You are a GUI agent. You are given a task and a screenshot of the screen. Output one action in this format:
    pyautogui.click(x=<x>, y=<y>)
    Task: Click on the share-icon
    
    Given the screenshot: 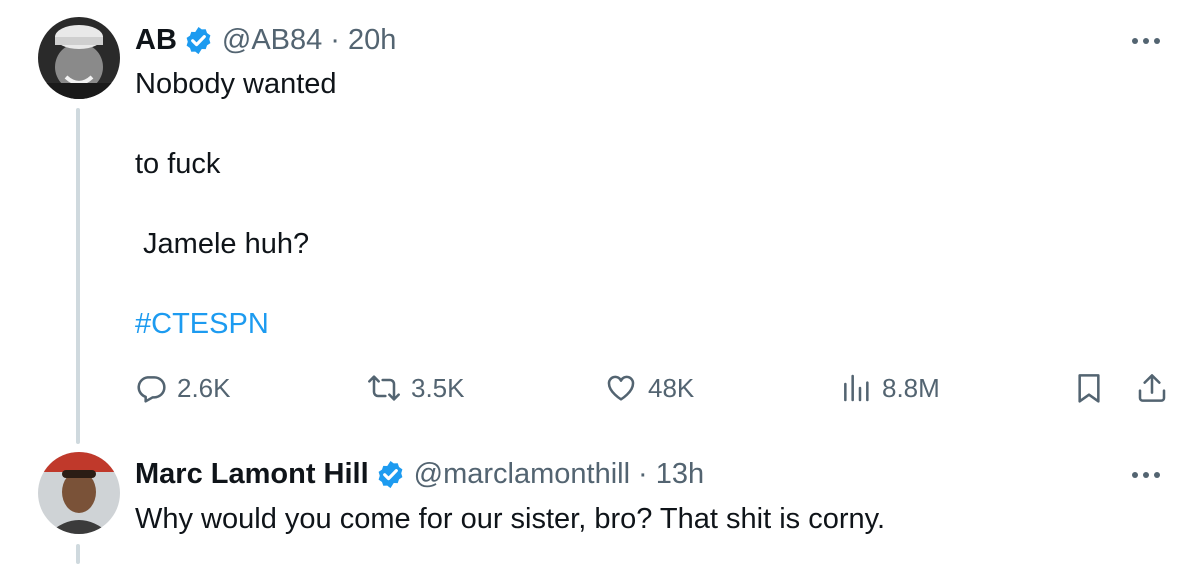 What is the action you would take?
    pyautogui.click(x=1152, y=388)
    